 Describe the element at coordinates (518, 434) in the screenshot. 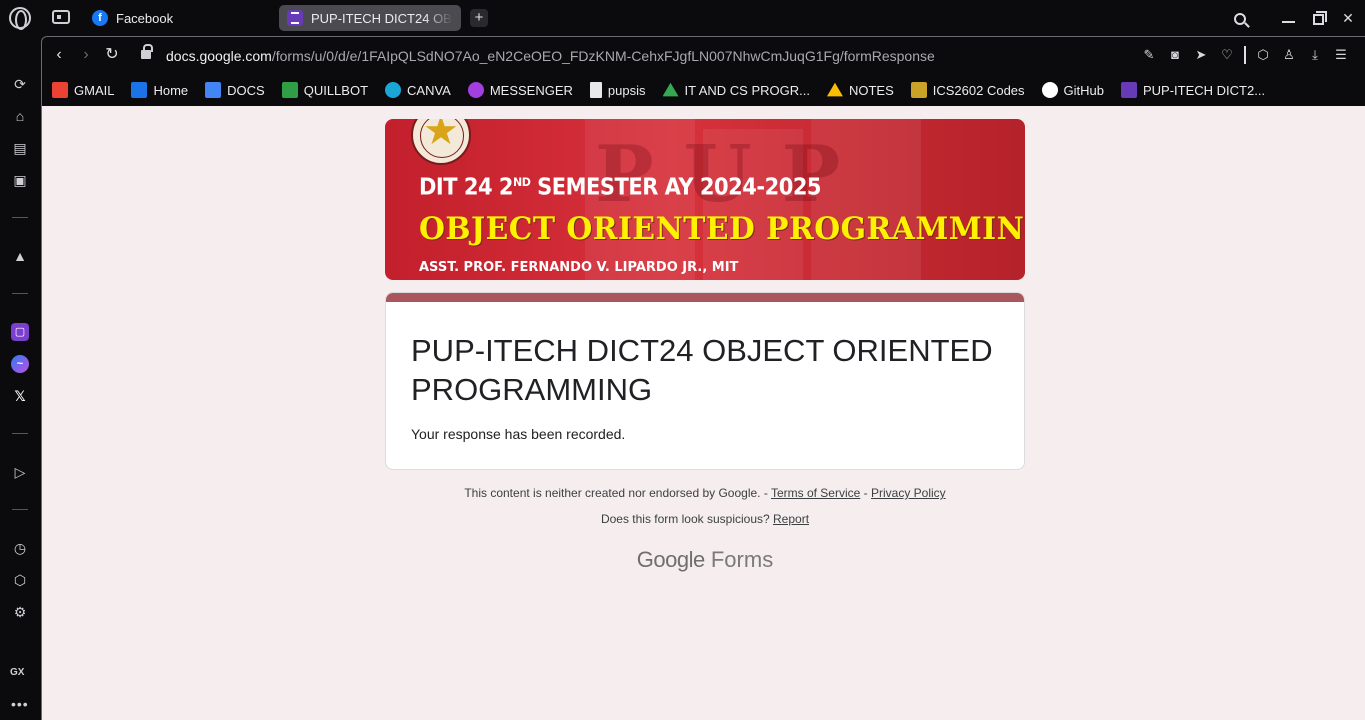

I see `confirmation-message: Your response has been recorded.` at that location.